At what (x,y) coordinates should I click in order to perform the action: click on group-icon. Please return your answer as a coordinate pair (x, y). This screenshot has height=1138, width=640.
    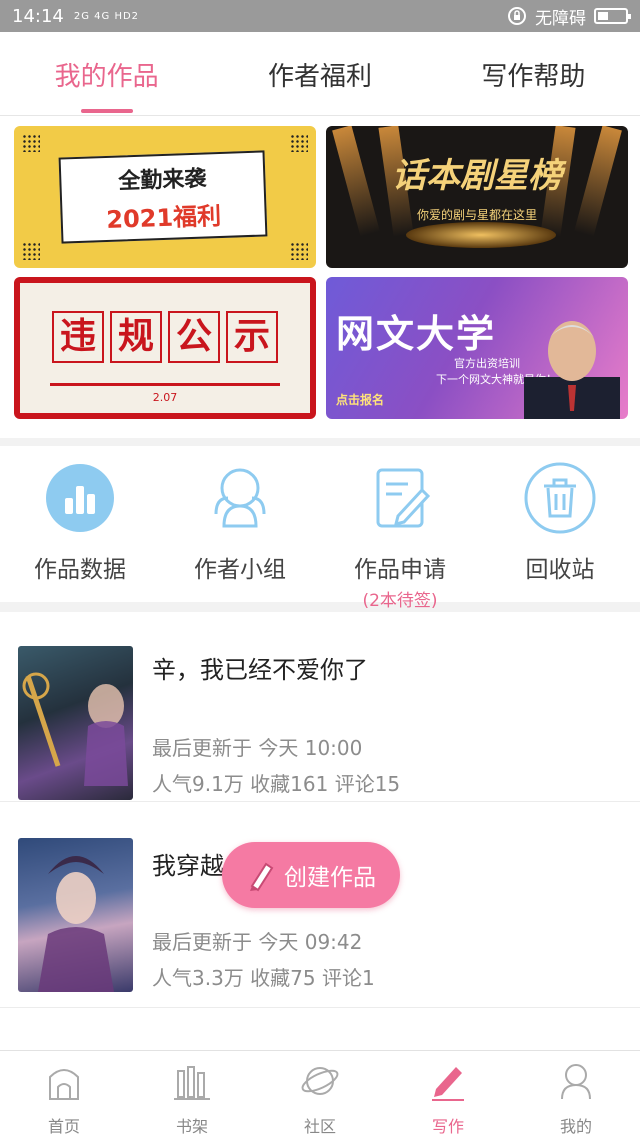
    Looking at the image, I should click on (240, 498).